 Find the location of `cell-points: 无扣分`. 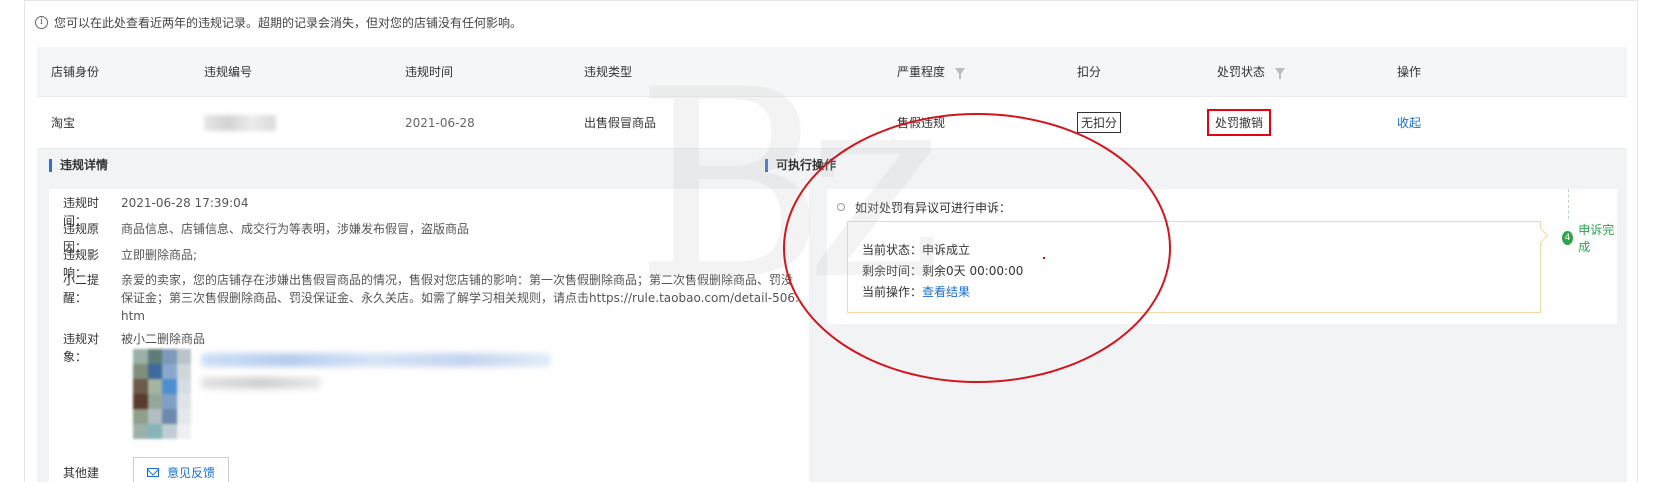

cell-points: 无扣分 is located at coordinates (1099, 122).